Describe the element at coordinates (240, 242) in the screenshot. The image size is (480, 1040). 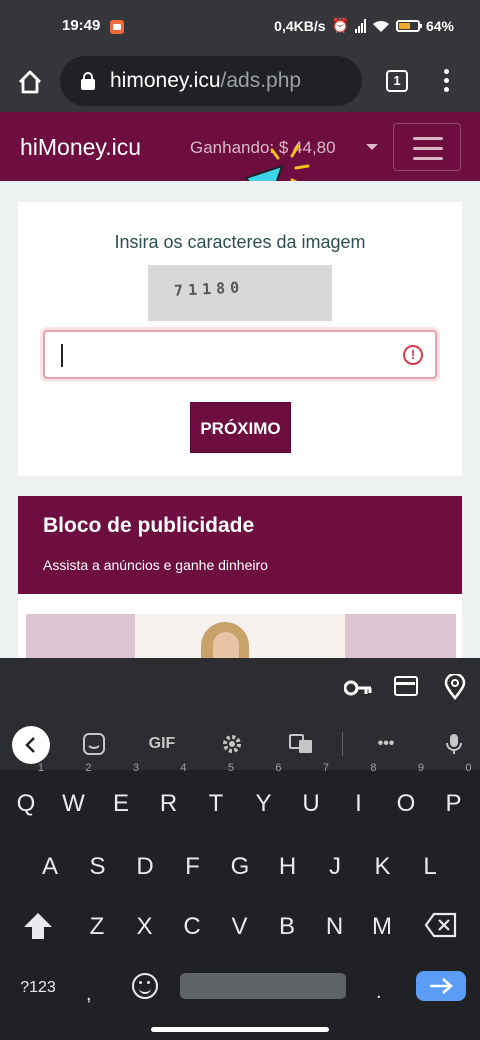
I see `captcha-title: Insira os caracteres da imagem` at that location.